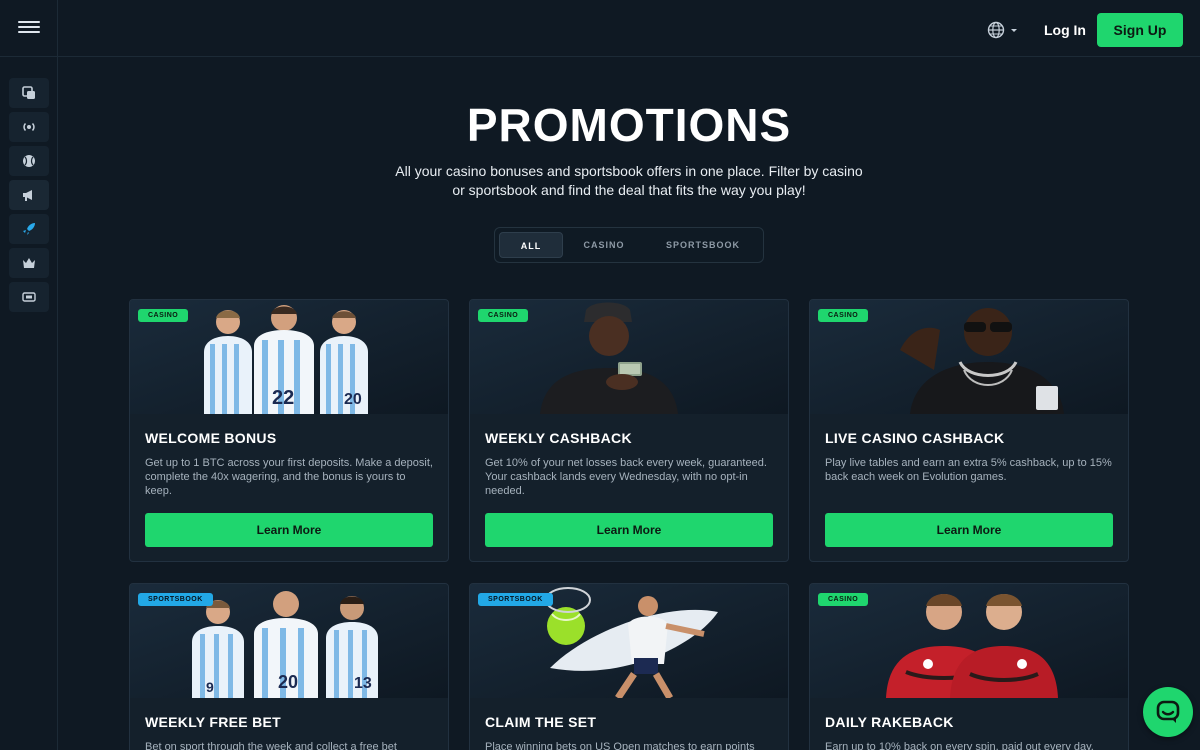 This screenshot has height=750, width=1200. I want to click on chevron-down-icon, so click(1014, 30).